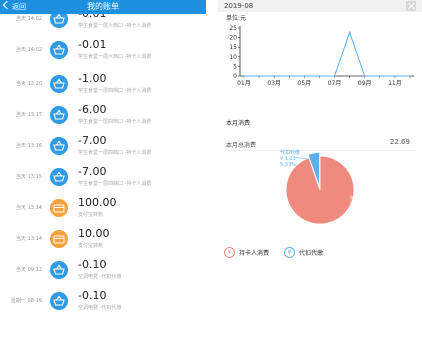 This screenshot has width=422, height=361. Describe the element at coordinates (305, 83) in the screenshot. I see `x-tick-label: 05月` at that location.